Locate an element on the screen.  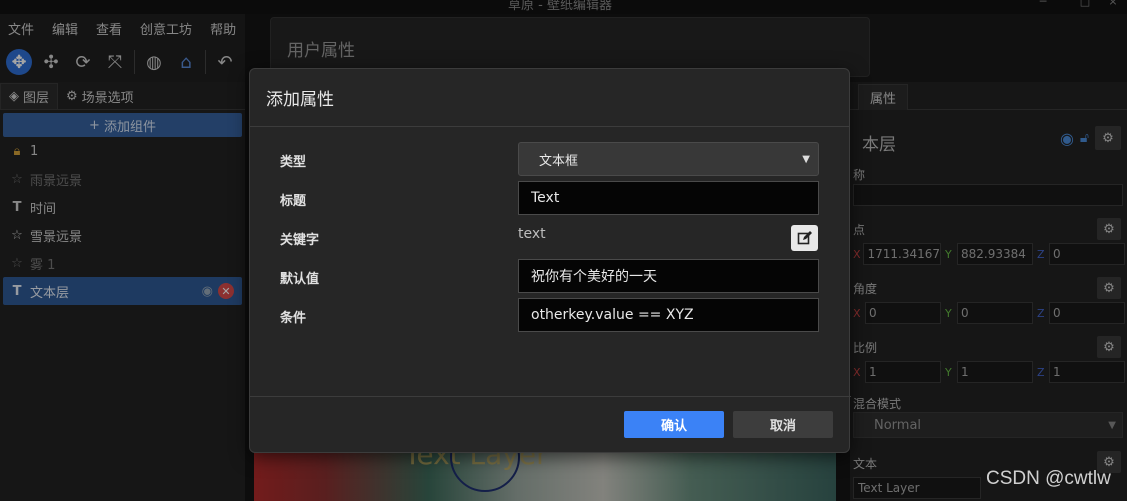
type-label: 类型 is located at coordinates (293, 162).